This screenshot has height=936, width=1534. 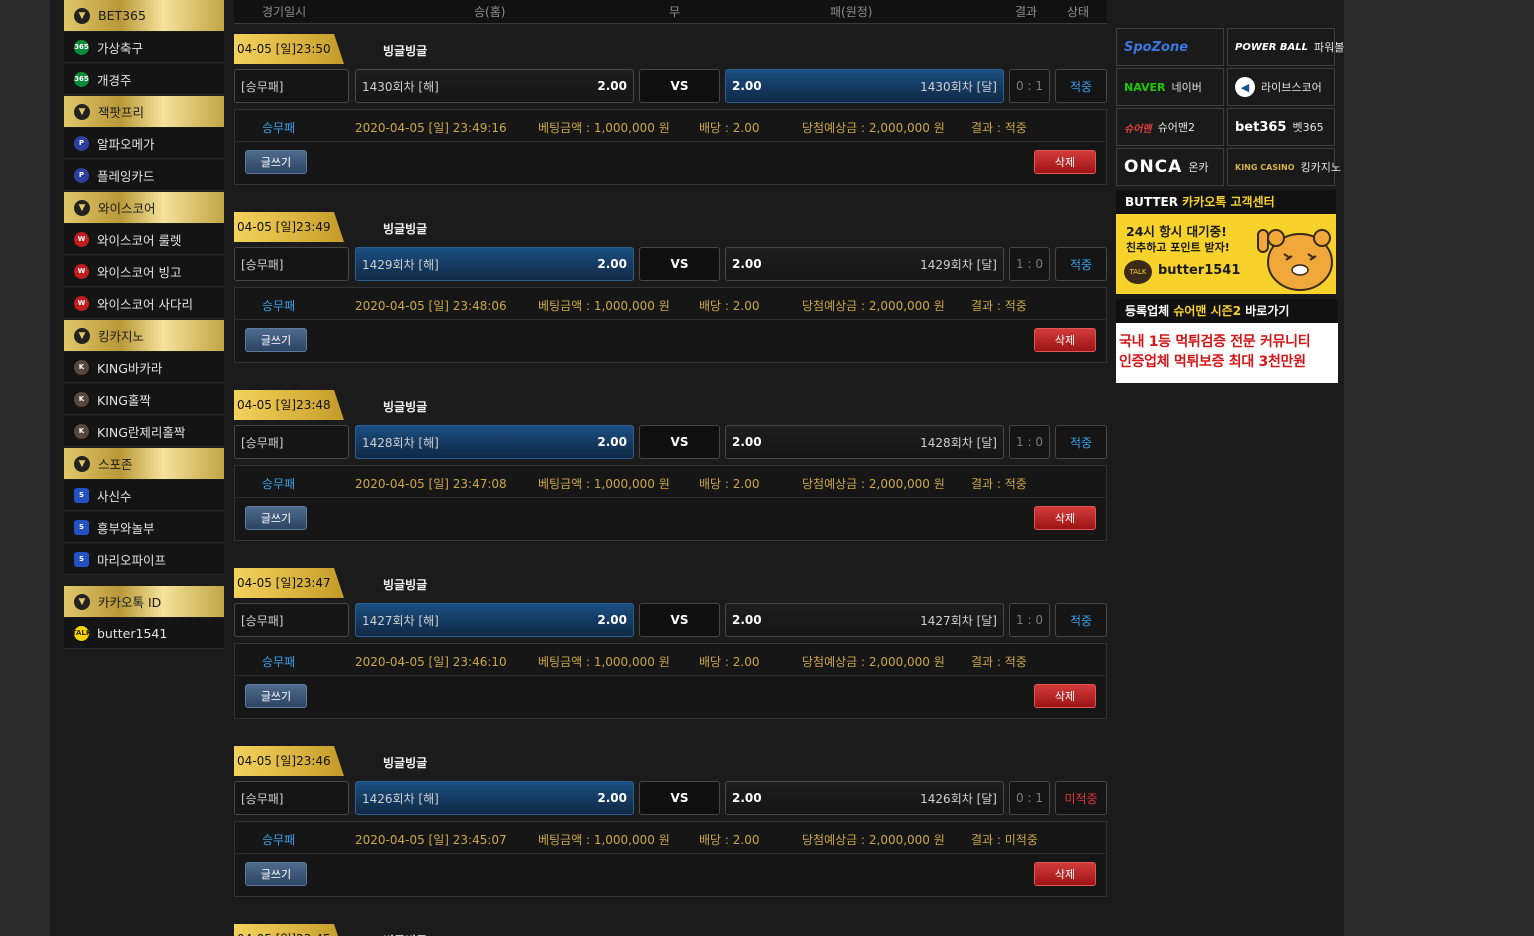 What do you see at coordinates (494, 620) in the screenshot?
I see `home-pick-button: 1427회차 [해] 2.00` at bounding box center [494, 620].